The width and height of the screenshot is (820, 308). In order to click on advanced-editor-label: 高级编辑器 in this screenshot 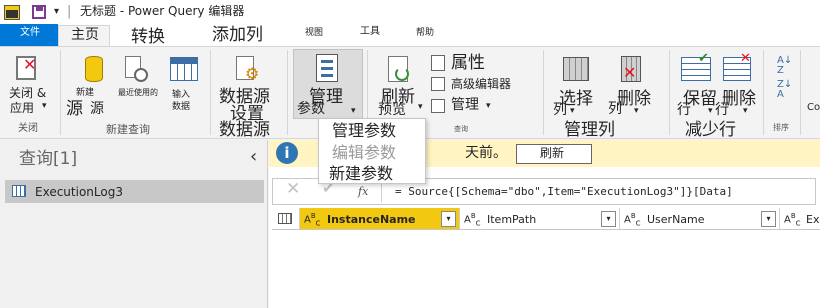, I will do `click(481, 84)`.